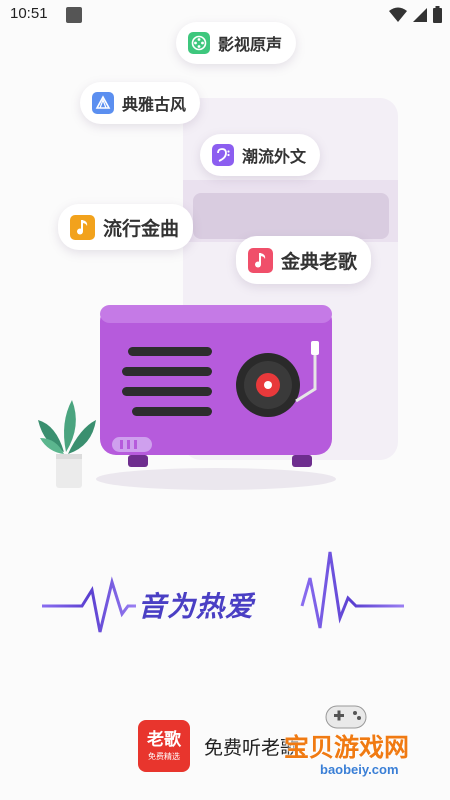 The image size is (450, 800). Describe the element at coordinates (218, 746) in the screenshot. I see `brand-footer: 老歌 免费精选 免费听老歌` at that location.